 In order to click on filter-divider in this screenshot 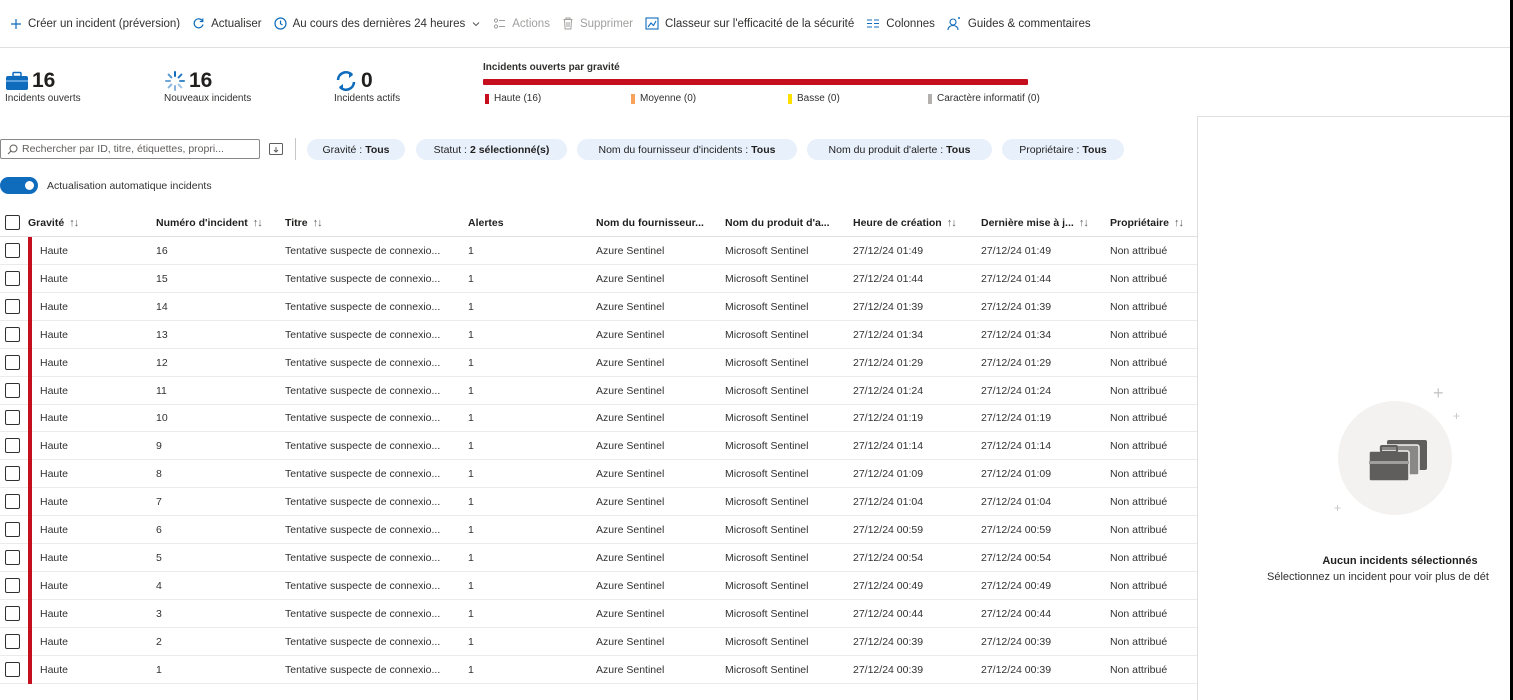, I will do `click(295, 149)`.